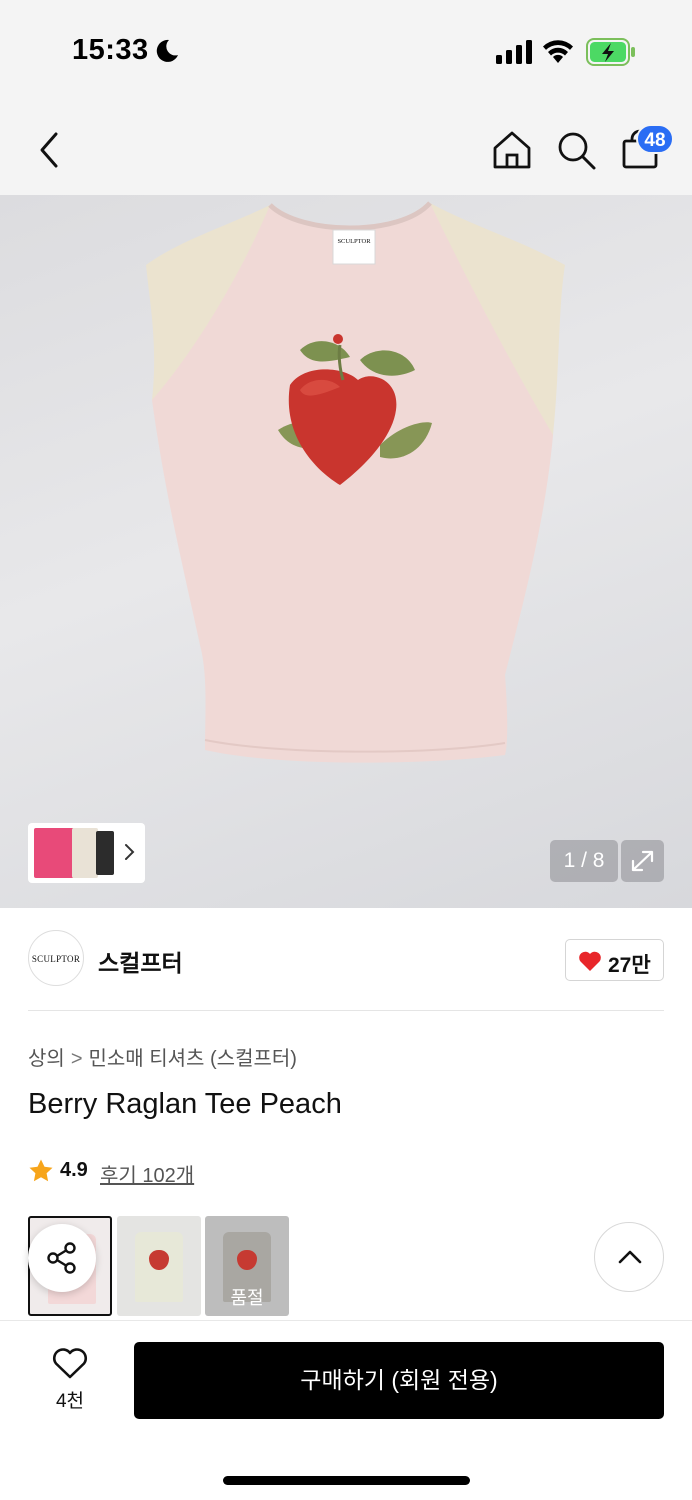 This screenshot has width=692, height=1500. I want to click on thumbnail-pink, so click(54, 853).